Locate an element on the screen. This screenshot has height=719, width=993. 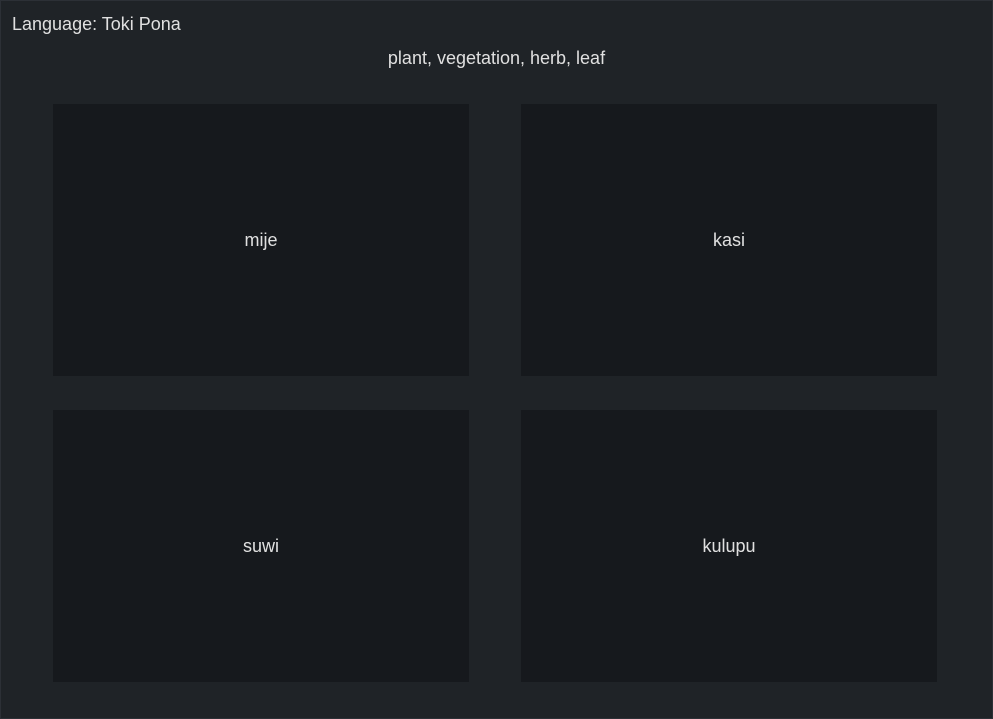
language-label: Language: Toki Pona is located at coordinates (96, 24).